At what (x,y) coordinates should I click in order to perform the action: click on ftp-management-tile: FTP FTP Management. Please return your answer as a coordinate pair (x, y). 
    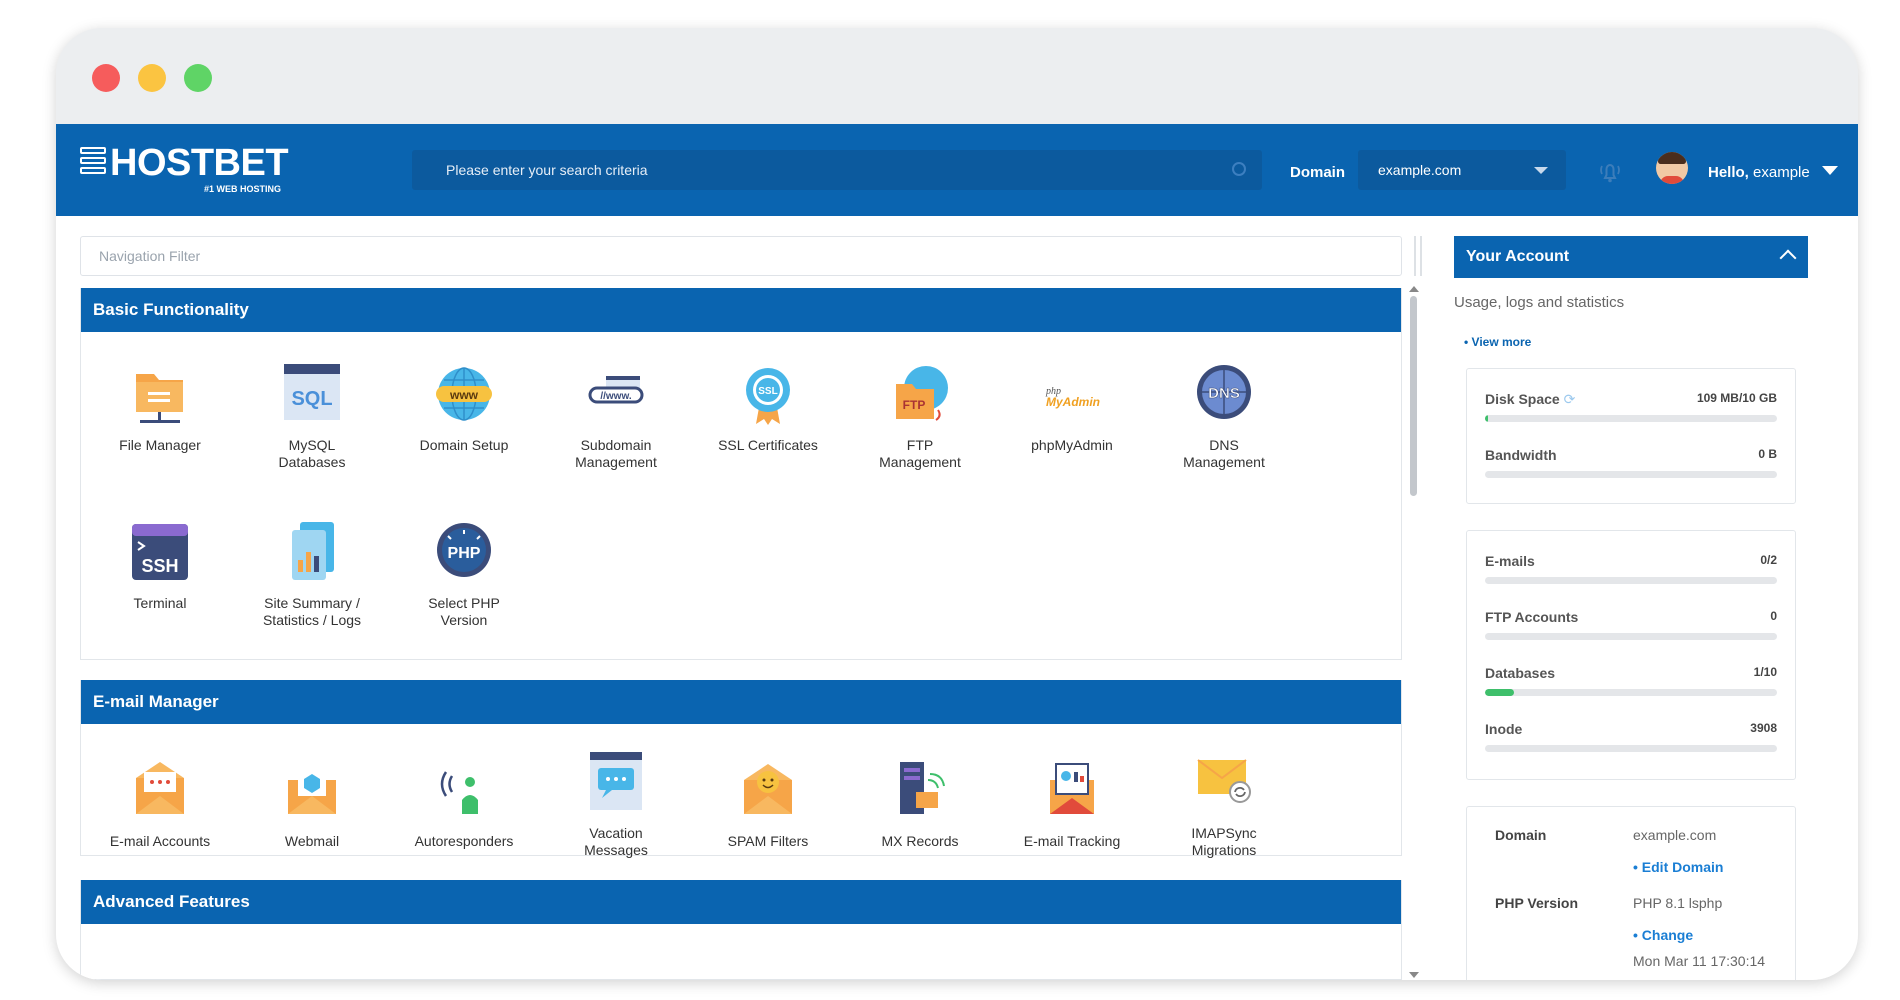
    Looking at the image, I should click on (920, 416).